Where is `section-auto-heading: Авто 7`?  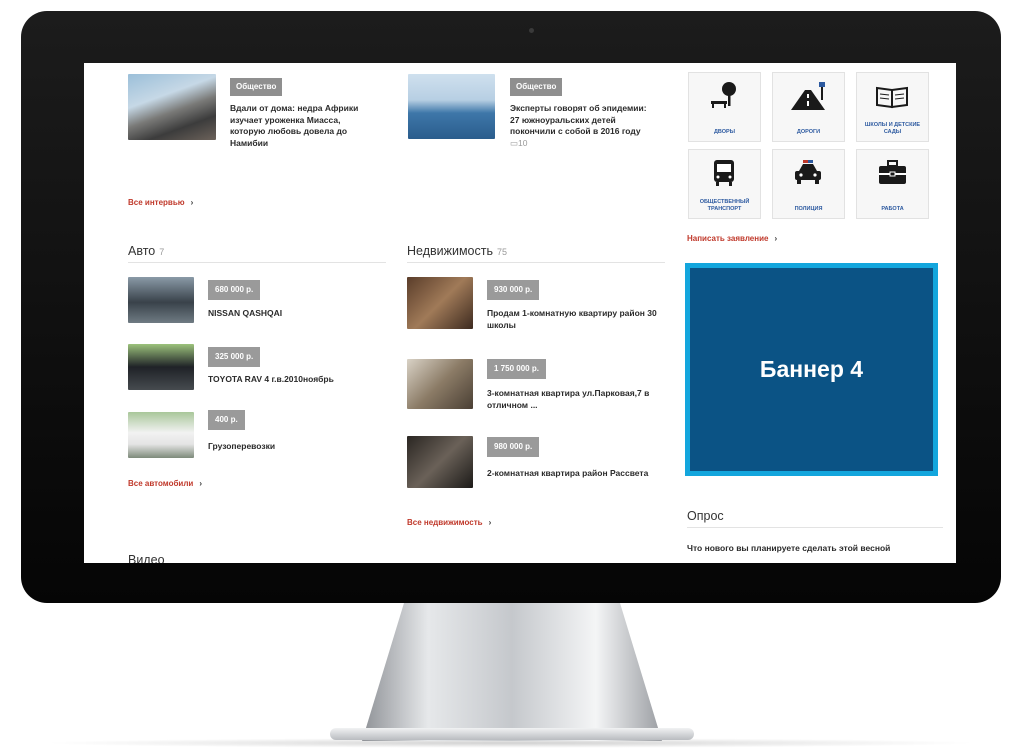 section-auto-heading: Авто 7 is located at coordinates (257, 253).